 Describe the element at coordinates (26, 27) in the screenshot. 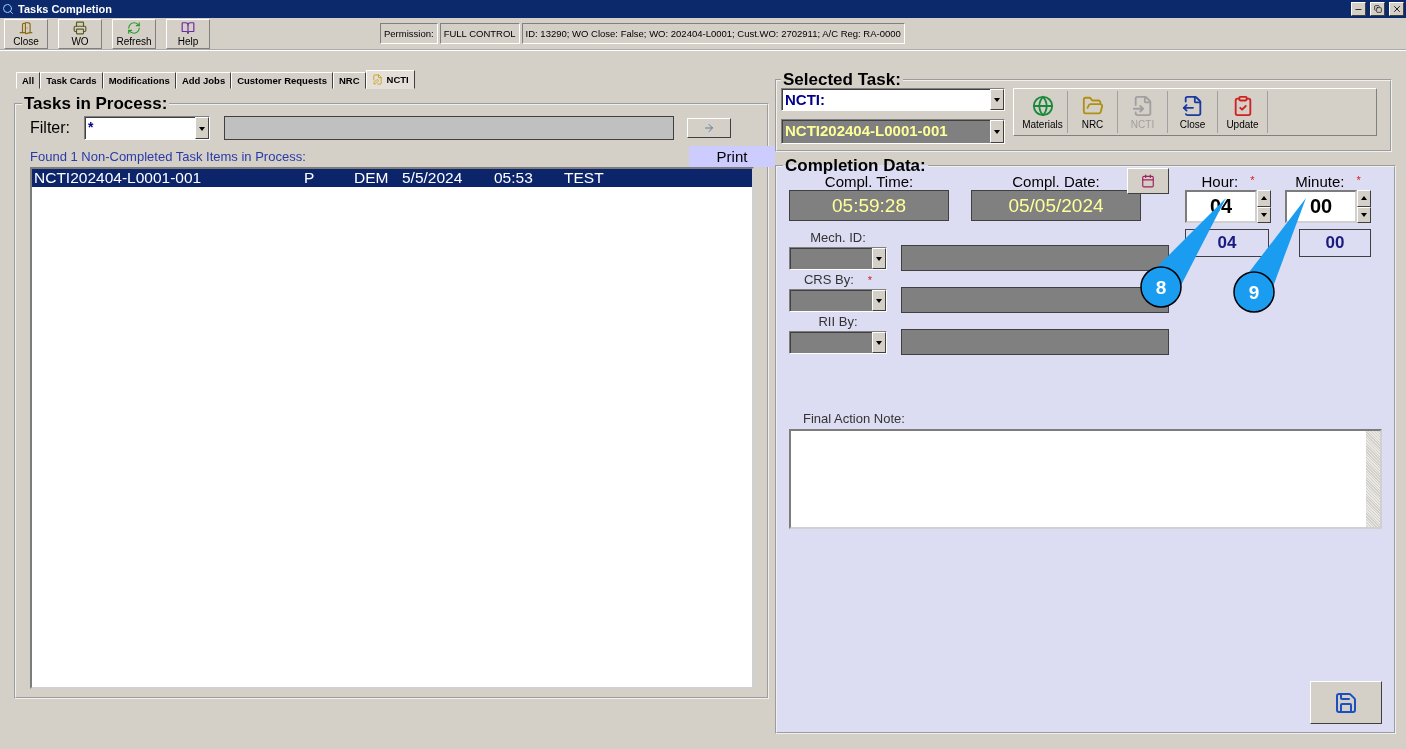

I see `door-icon` at that location.